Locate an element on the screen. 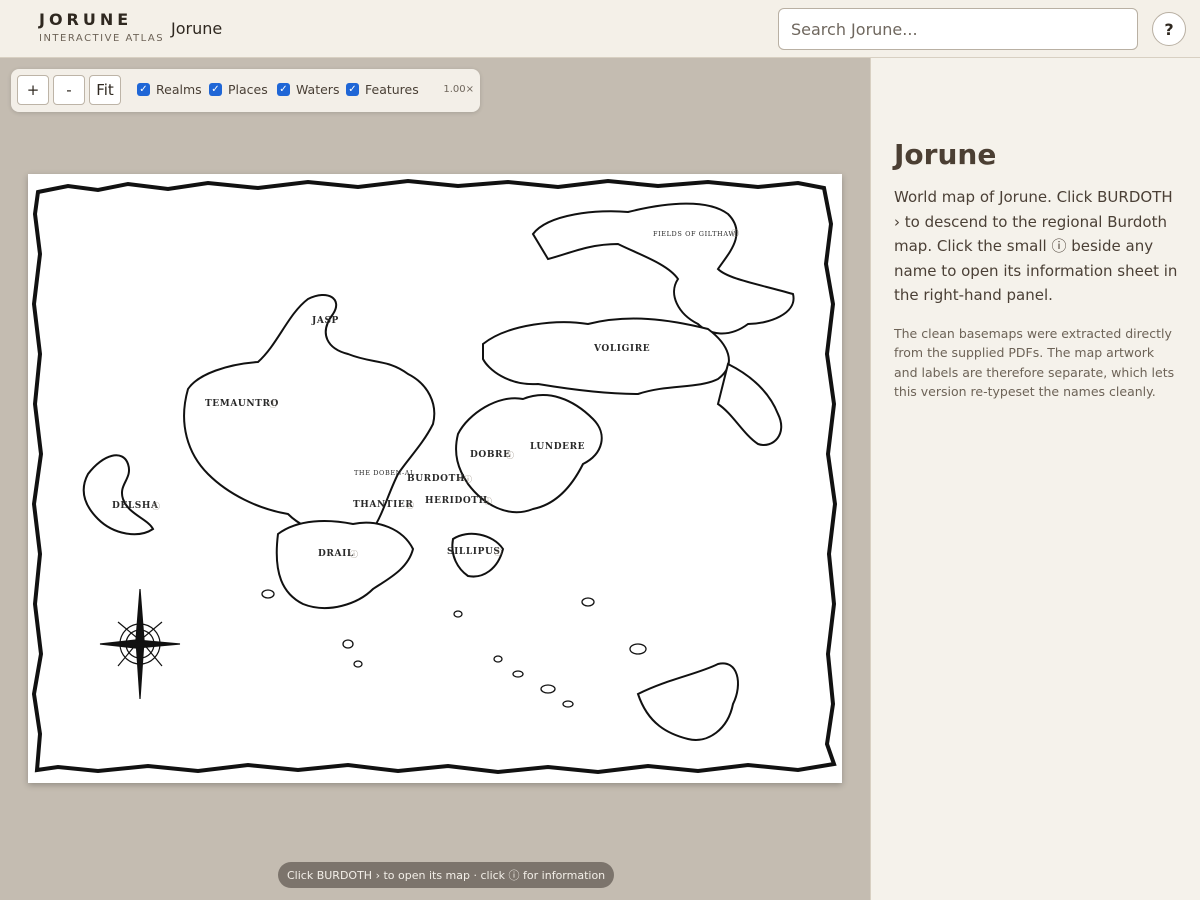 This screenshot has height=900, width=1200. label-lundere: LUNDERE is located at coordinates (557, 447).